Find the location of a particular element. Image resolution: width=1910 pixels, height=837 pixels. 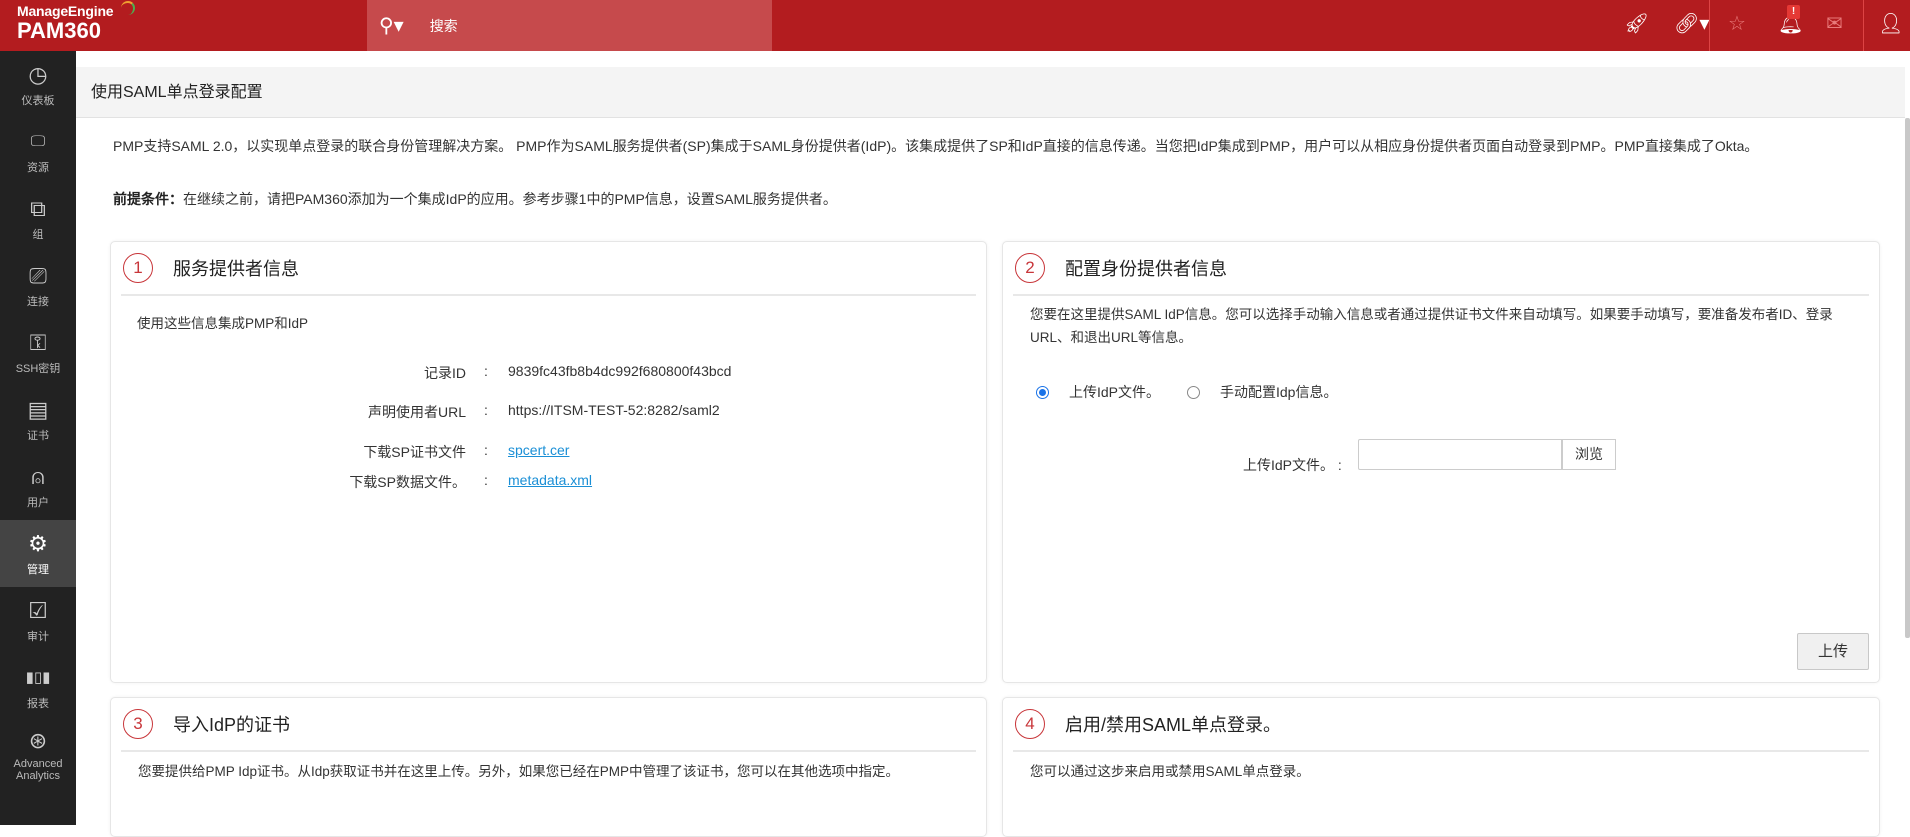

card-title: 服务提供者信息 is located at coordinates (236, 269).